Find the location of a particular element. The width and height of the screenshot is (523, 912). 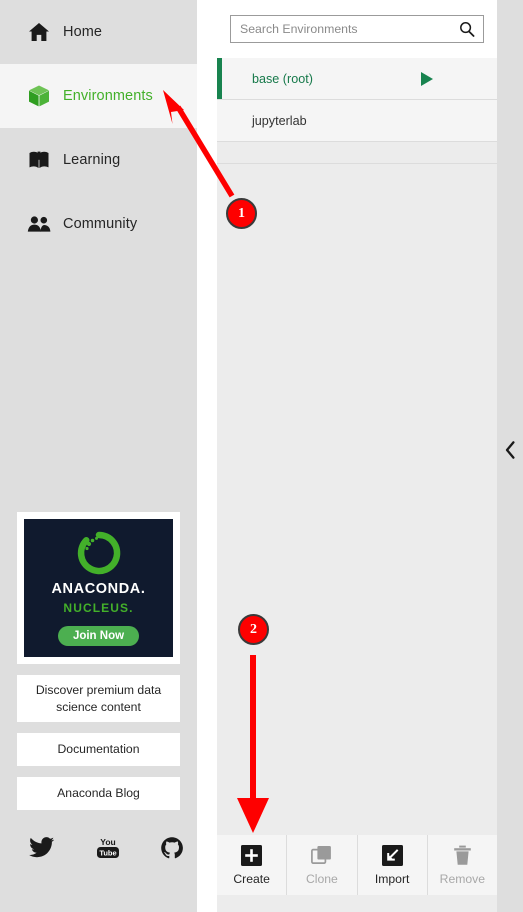

create-button: Create is located at coordinates (252, 865).